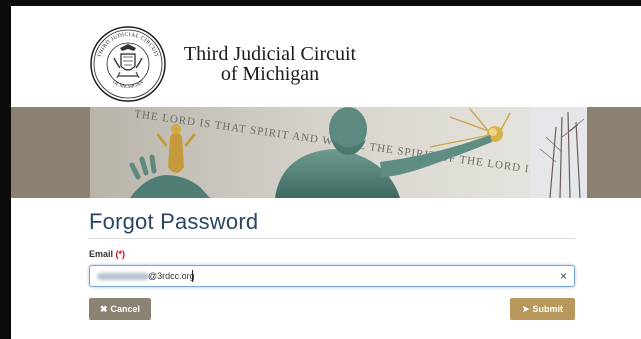 The image size is (641, 339). Describe the element at coordinates (120, 254) in the screenshot. I see `required-marker: (*)` at that location.